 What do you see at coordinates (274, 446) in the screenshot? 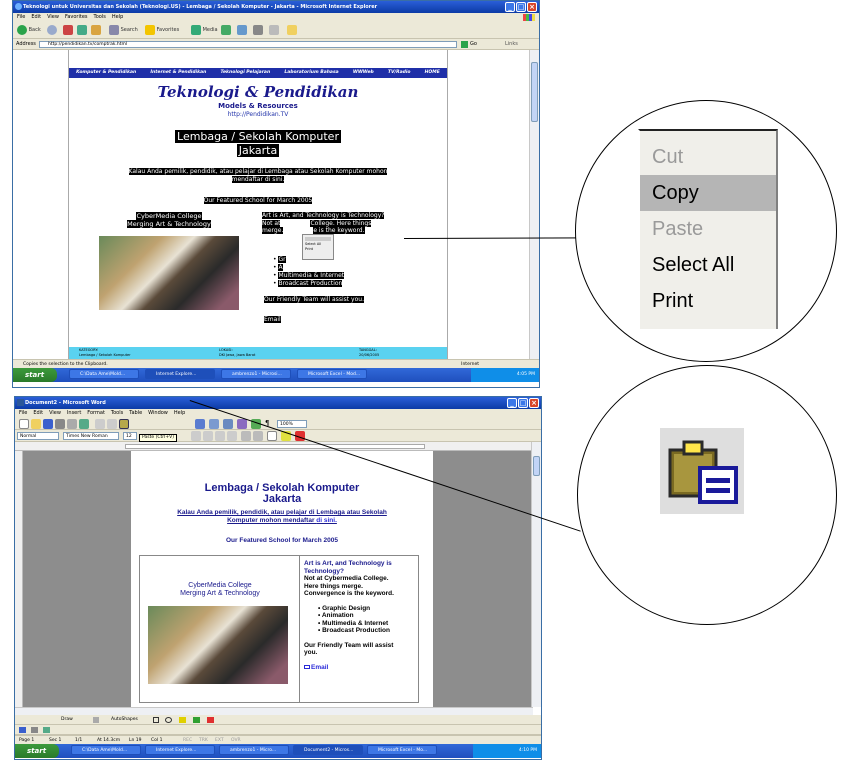
I see `ruler` at bounding box center [274, 446].